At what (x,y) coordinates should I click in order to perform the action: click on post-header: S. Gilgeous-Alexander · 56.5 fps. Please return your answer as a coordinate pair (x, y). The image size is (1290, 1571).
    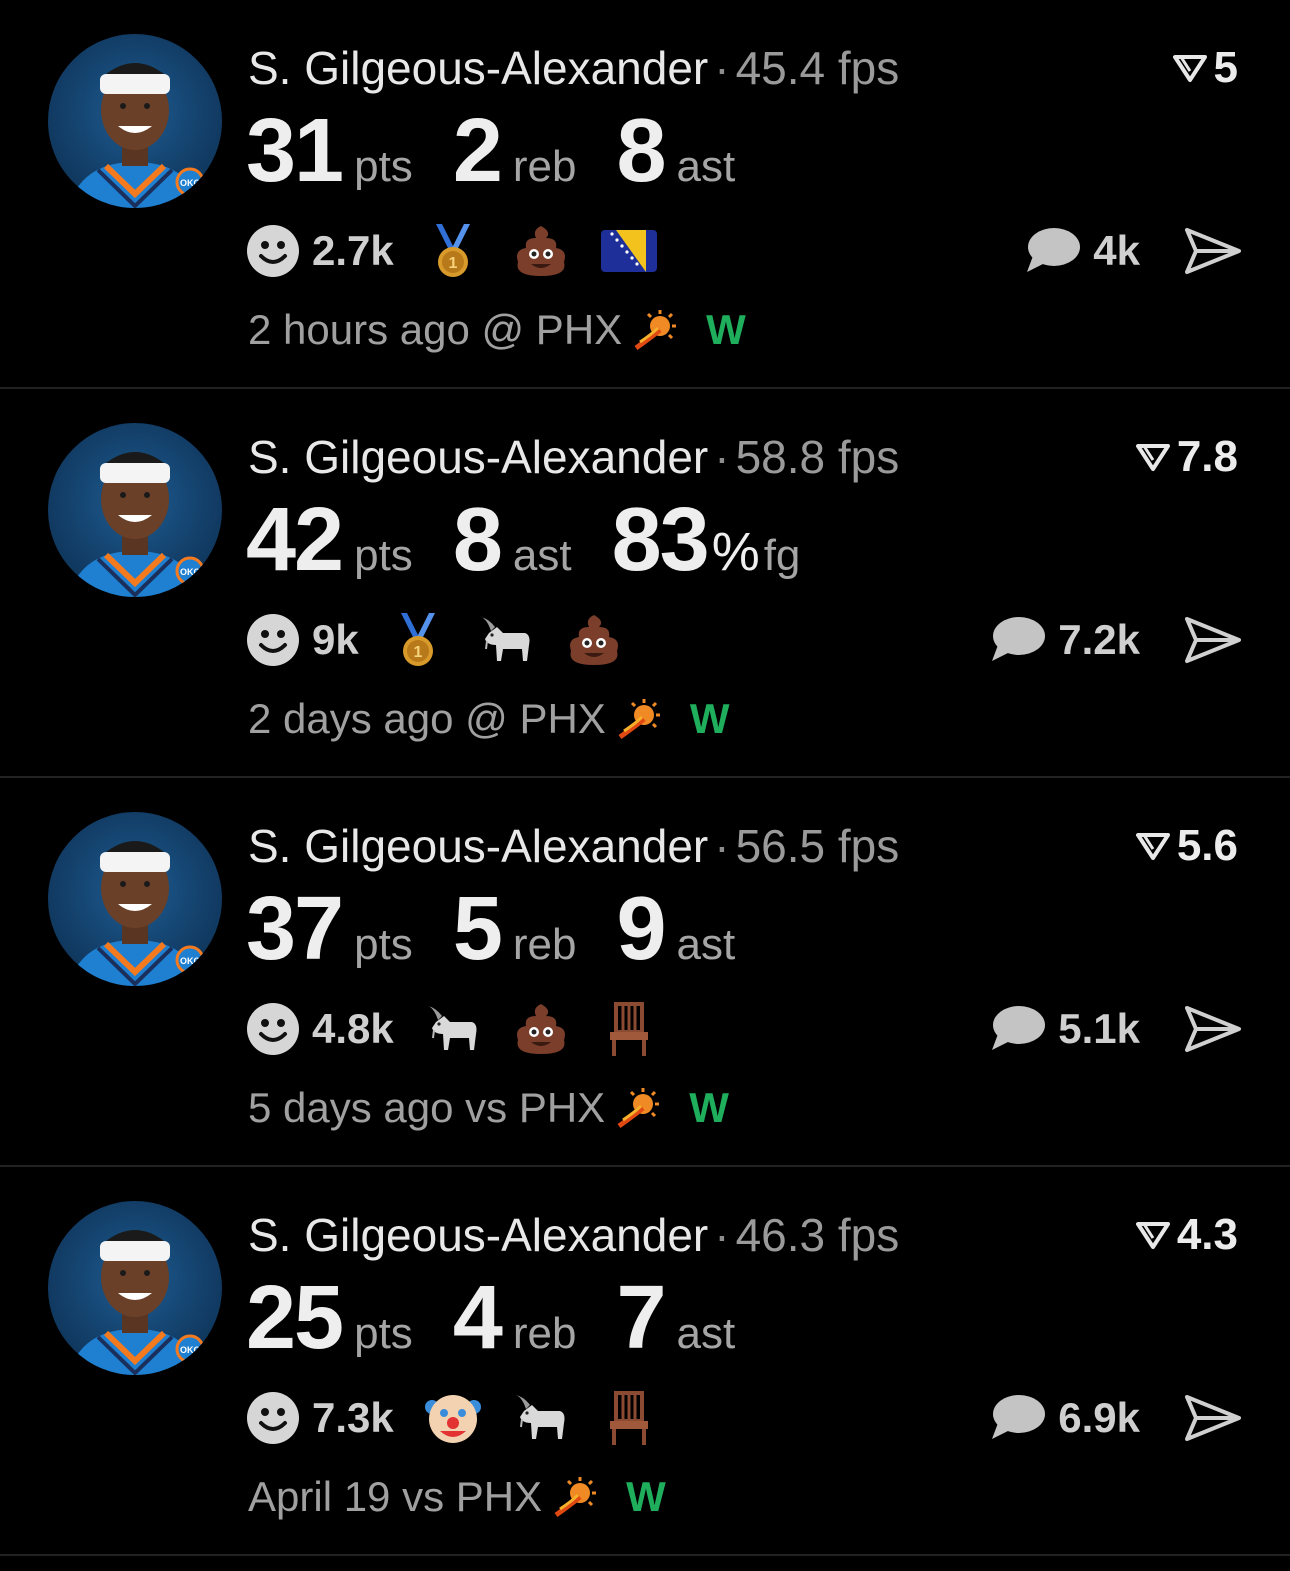
    Looking at the image, I should click on (573, 846).